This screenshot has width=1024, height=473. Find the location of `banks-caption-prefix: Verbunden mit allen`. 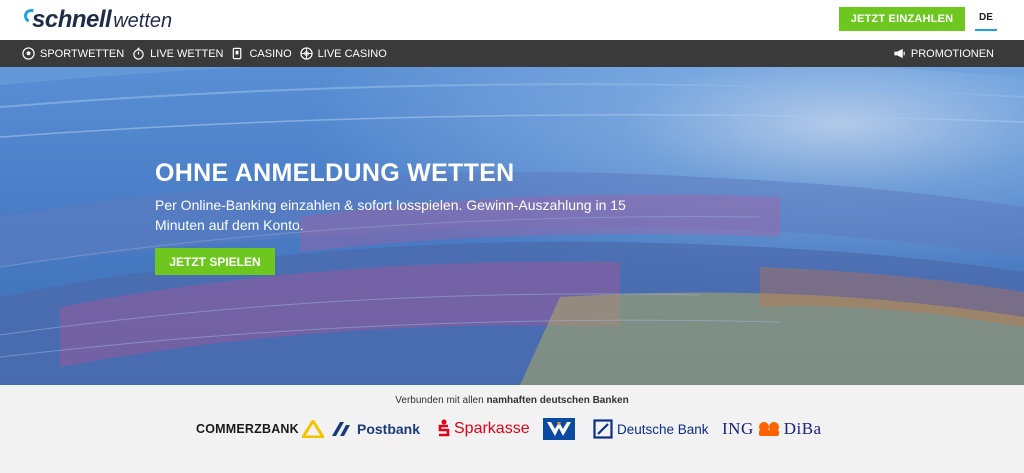

banks-caption-prefix: Verbunden mit allen is located at coordinates (441, 400).